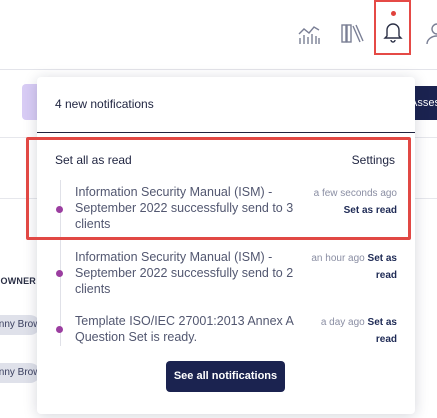 This screenshot has width=437, height=418. Describe the element at coordinates (342, 322) in the screenshot. I see `notification-time: a day ago` at that location.